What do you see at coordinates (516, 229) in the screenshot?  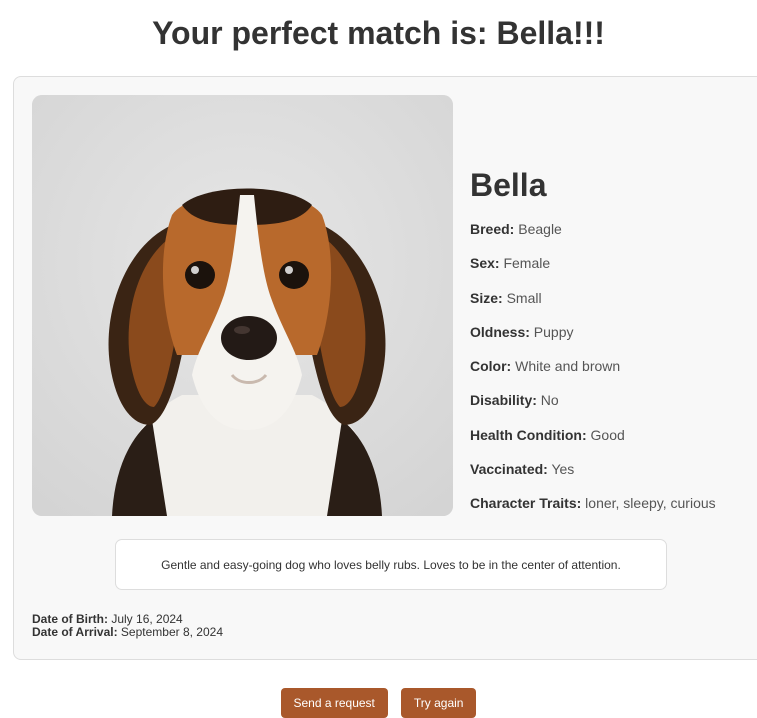 I see `attr-breed: Breed: Beagle` at bounding box center [516, 229].